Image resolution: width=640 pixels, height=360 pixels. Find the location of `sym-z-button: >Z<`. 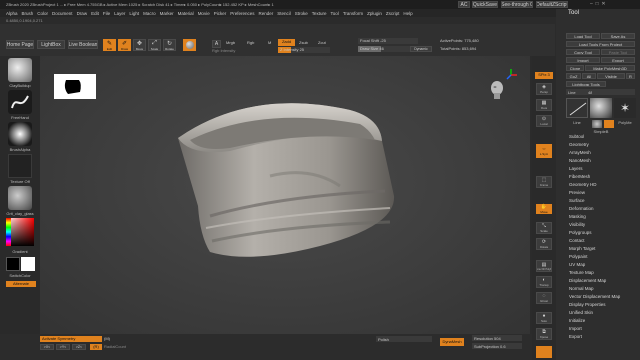

sym-z-button: >Z< is located at coordinates (79, 347).